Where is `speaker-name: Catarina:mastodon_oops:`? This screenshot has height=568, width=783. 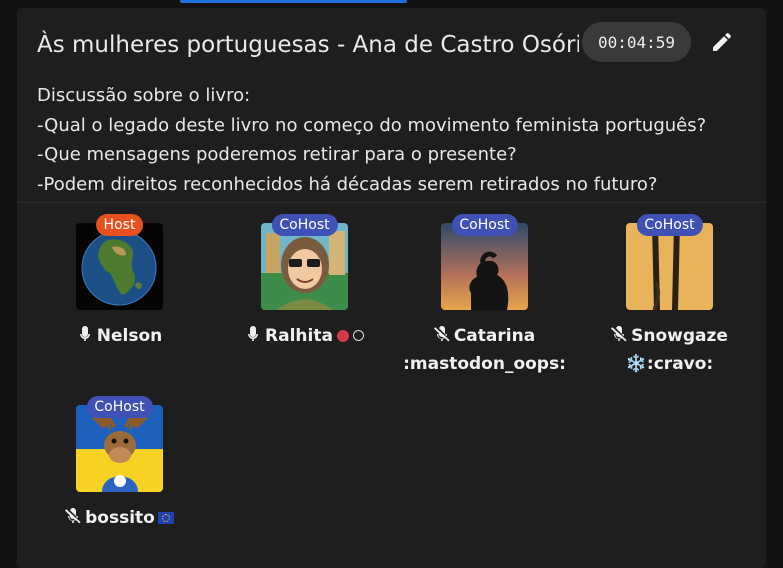 speaker-name: Catarina:mastodon_oops: is located at coordinates (484, 349).